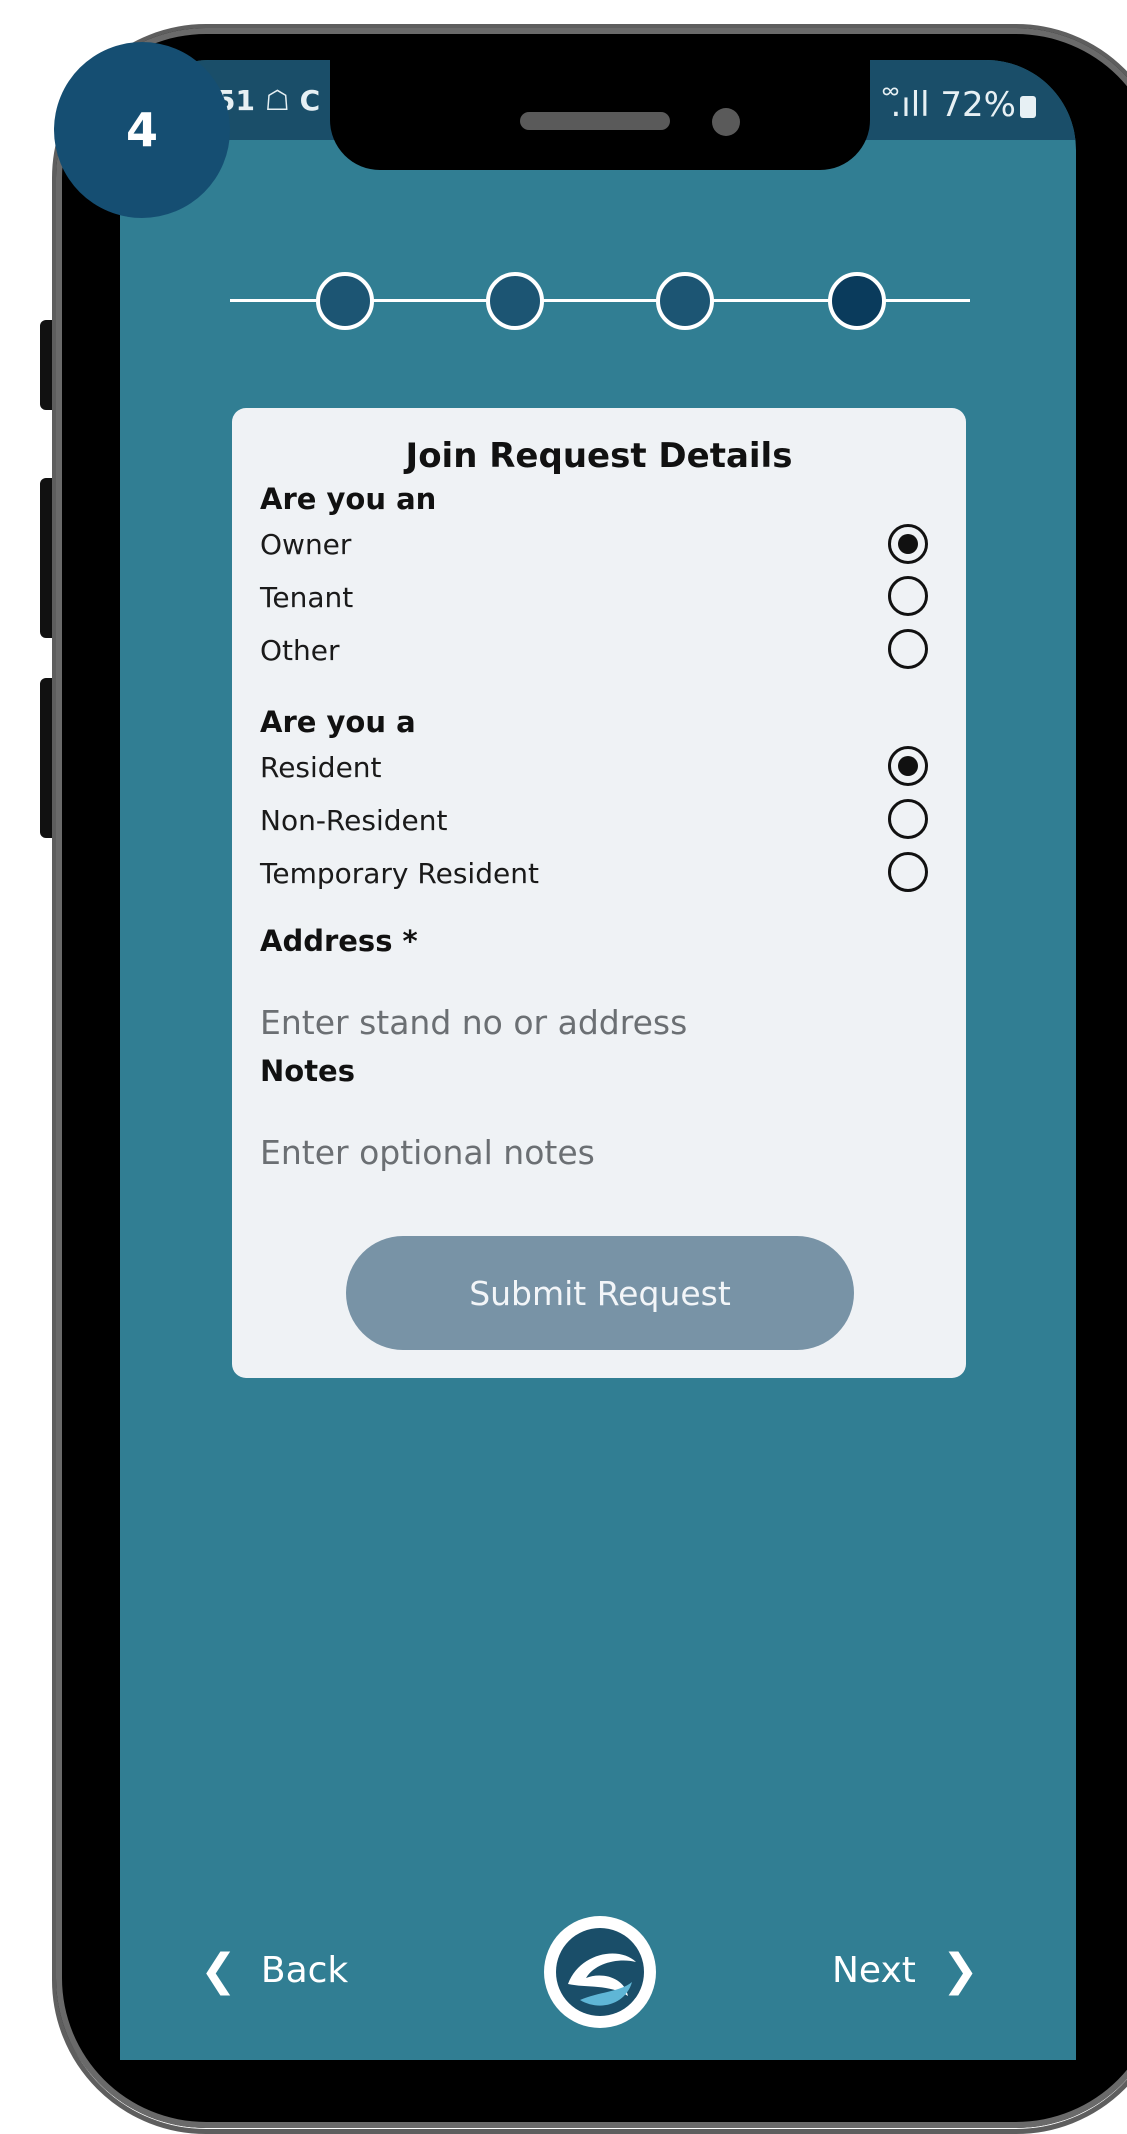  What do you see at coordinates (600, 1152) in the screenshot?
I see `notes-input` at bounding box center [600, 1152].